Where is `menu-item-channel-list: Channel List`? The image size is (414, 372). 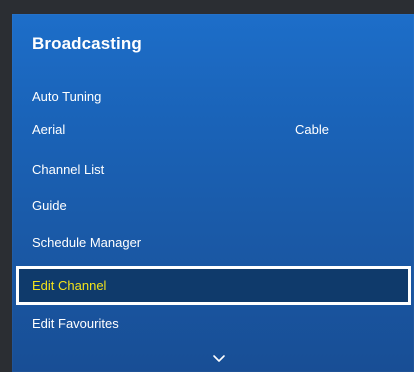
menu-item-channel-list: Channel List is located at coordinates (213, 170).